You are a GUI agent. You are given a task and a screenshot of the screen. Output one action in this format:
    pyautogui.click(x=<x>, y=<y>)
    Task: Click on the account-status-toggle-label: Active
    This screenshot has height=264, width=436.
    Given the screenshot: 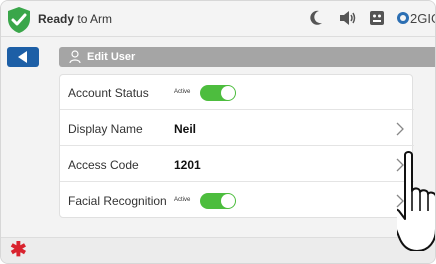 What is the action you would take?
    pyautogui.click(x=182, y=92)
    